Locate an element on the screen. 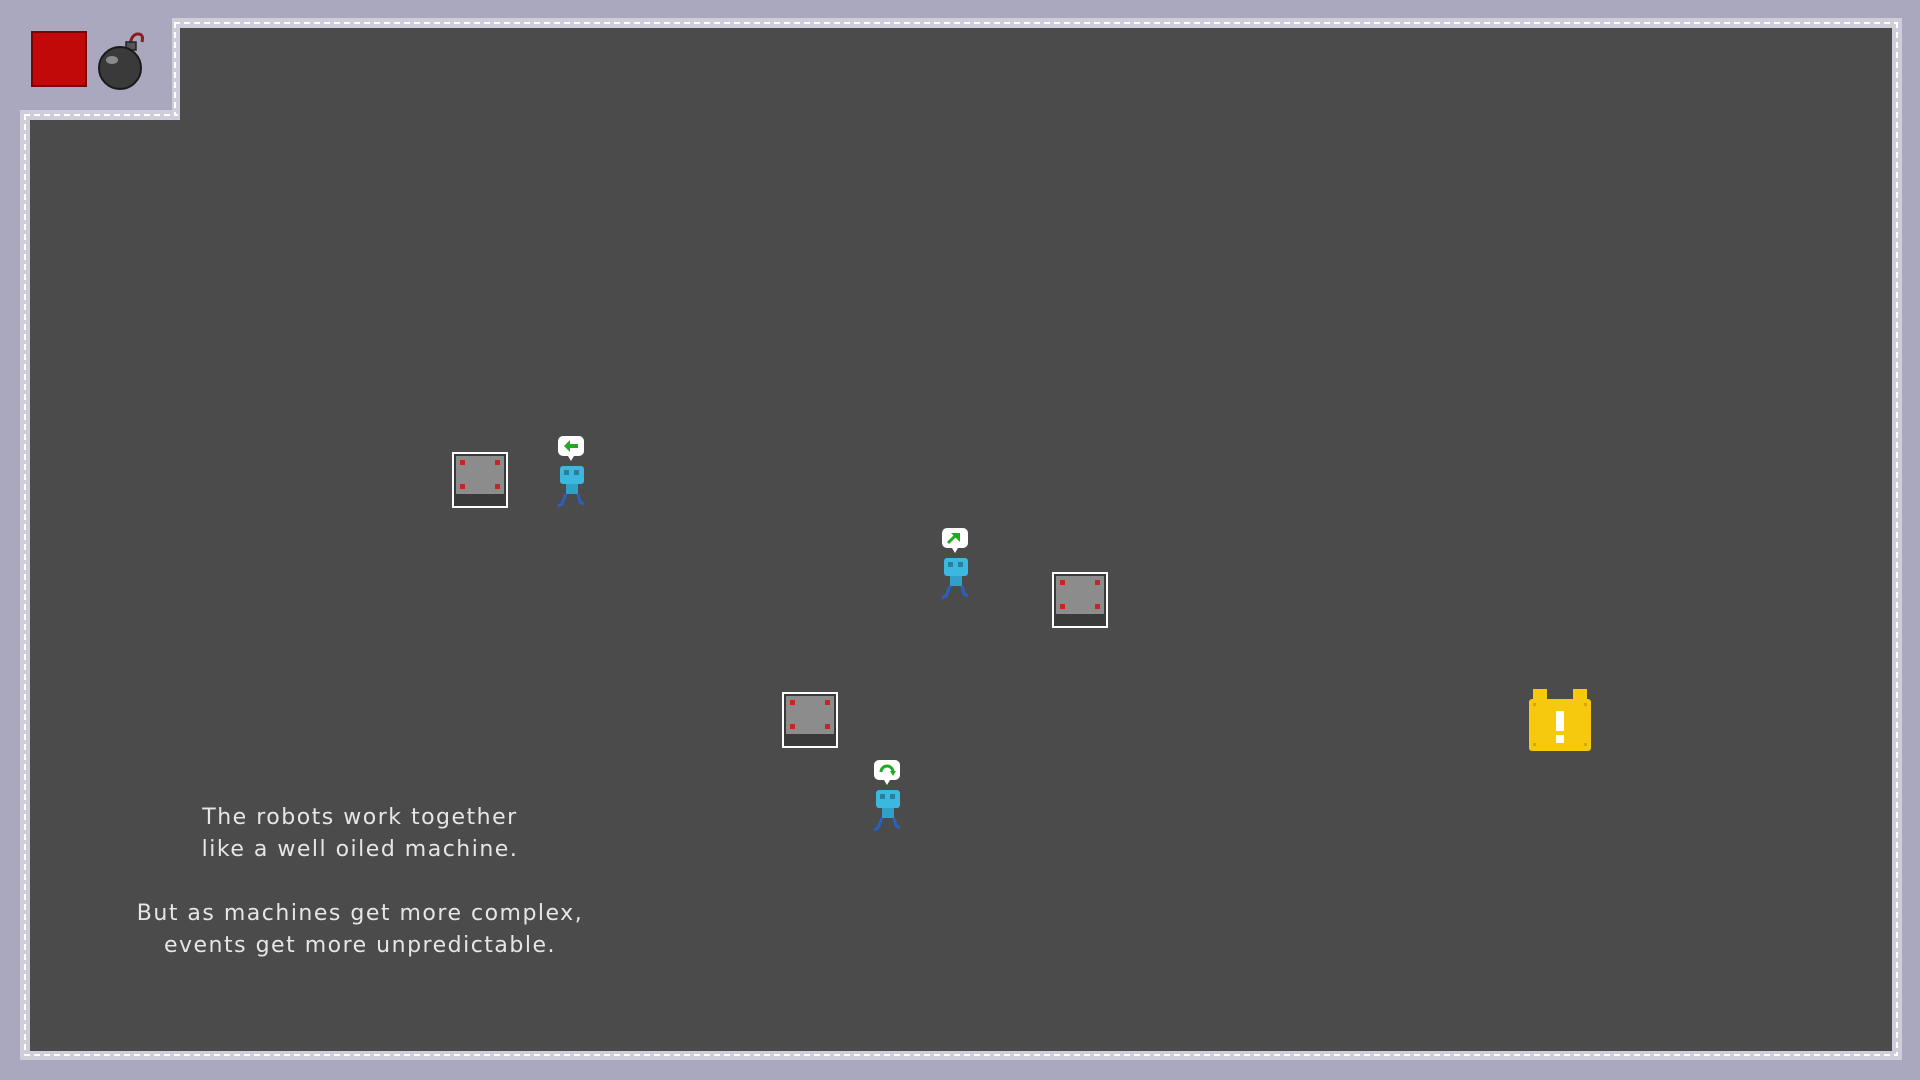  story-line: like a well oiled machine. is located at coordinates (360, 849).